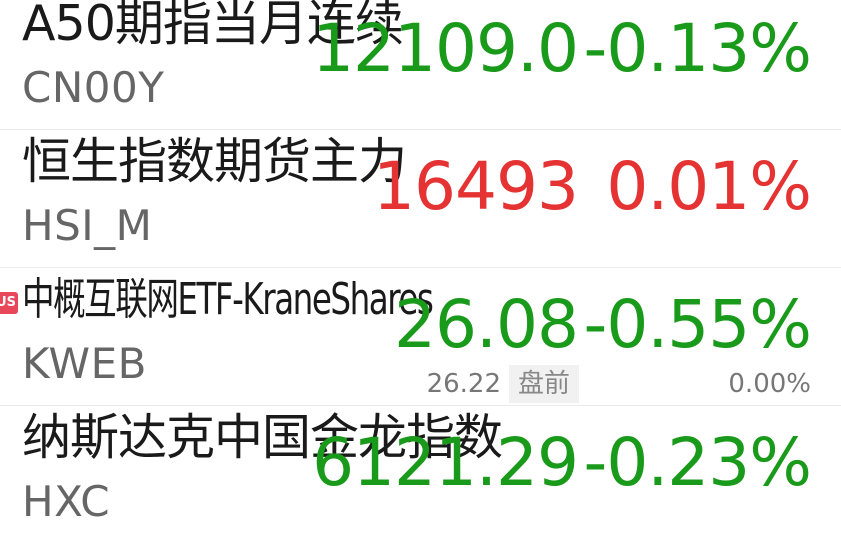 Image resolution: width=841 pixels, height=544 pixels. I want to click on stock-change: -0.55%, so click(697, 324).